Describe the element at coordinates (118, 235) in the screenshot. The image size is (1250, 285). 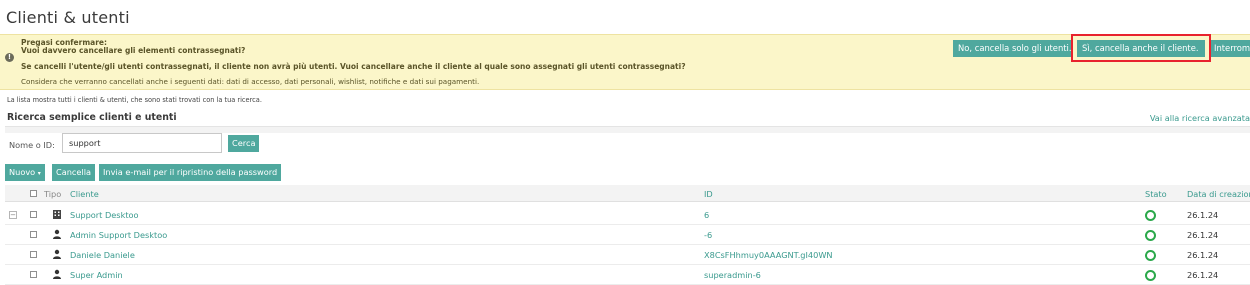
I see `customer-name: Admin Support Desktoo` at that location.